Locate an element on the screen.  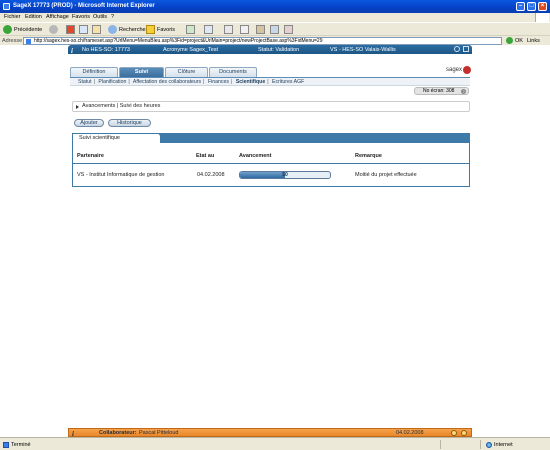
back-arrow-icon is located at coordinates (7, 29).